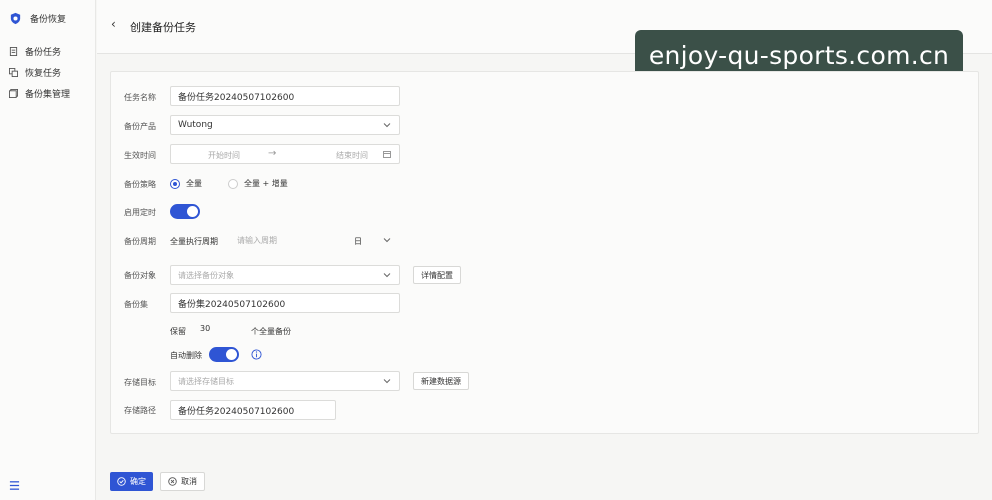 The width and height of the screenshot is (992, 500). I want to click on strategy-full-incremental-radio: 全量 + 增量, so click(258, 183).